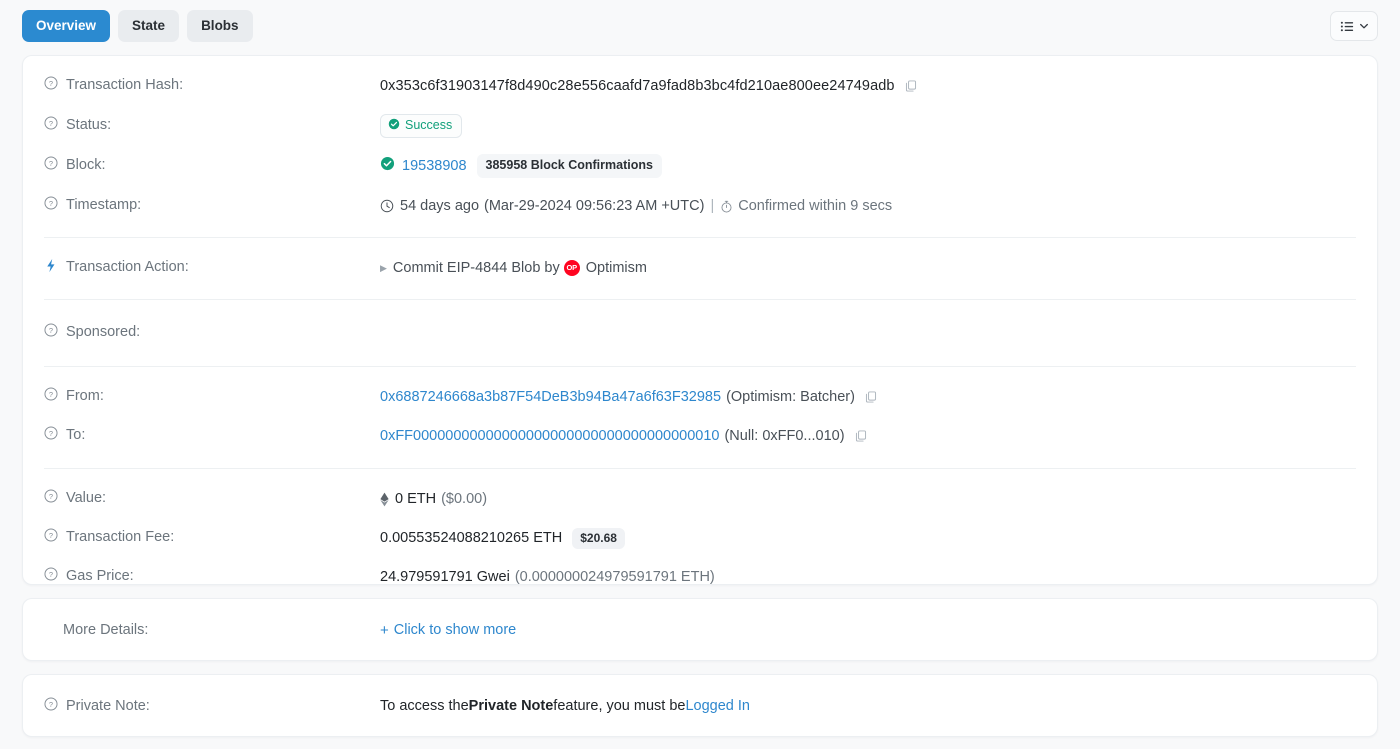 The height and width of the screenshot is (749, 1400). I want to click on label-transaction-action: Transaction Action:, so click(212, 268).